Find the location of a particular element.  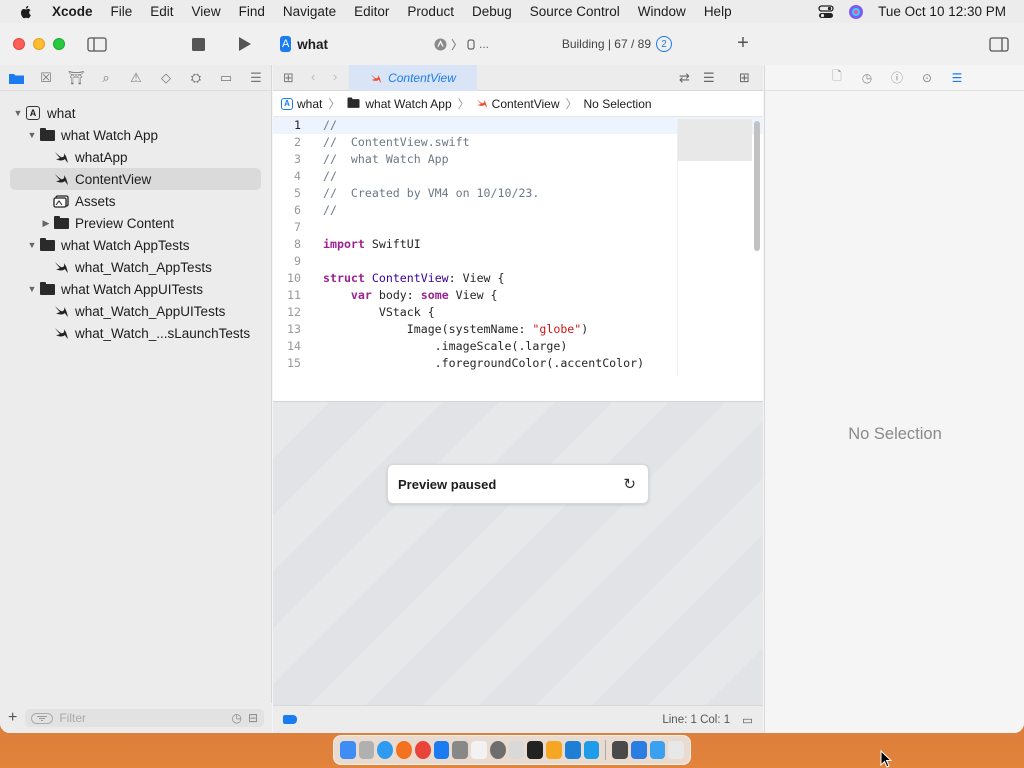

menu-edit: Edit is located at coordinates (161, 11).